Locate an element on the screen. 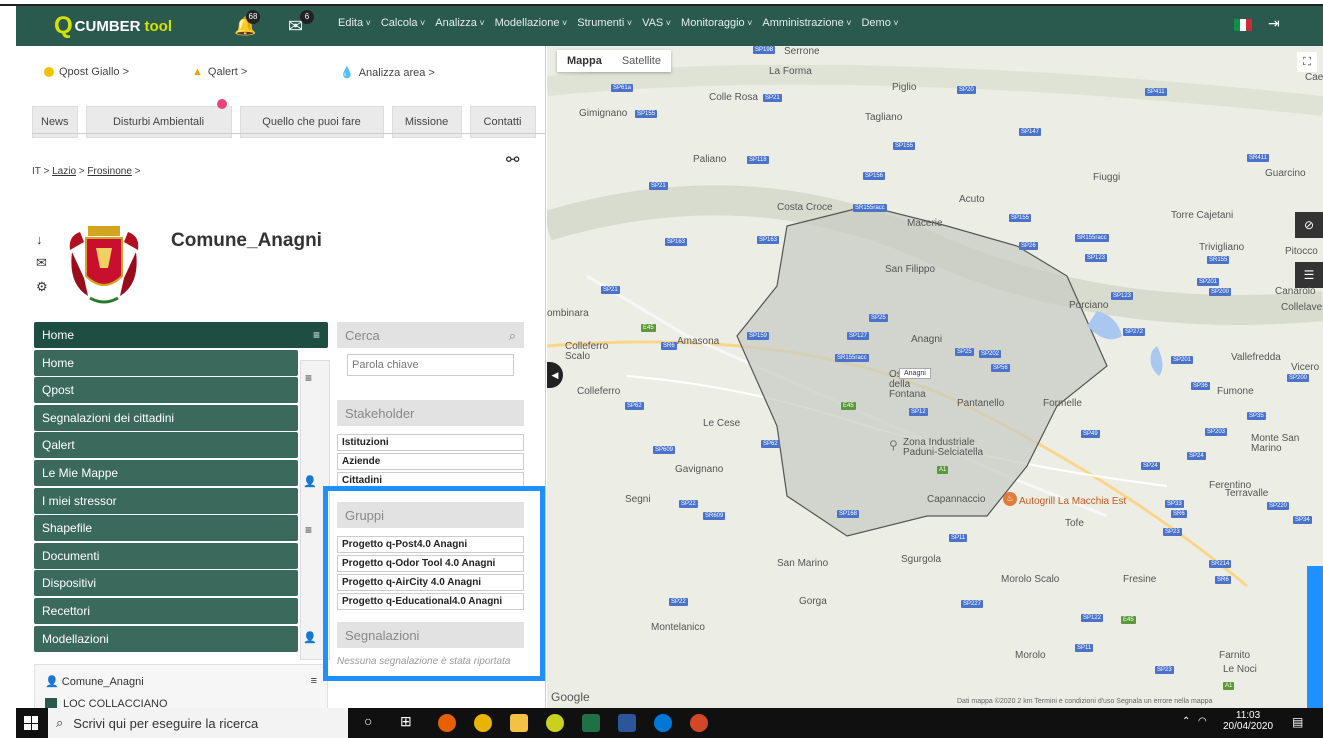  place-label: Autogrill La Macchia Est is located at coordinates (1073, 501).